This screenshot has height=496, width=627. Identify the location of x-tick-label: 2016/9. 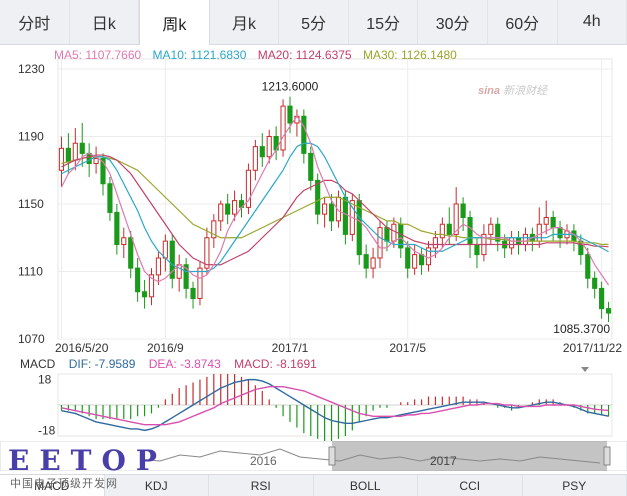
(165, 348).